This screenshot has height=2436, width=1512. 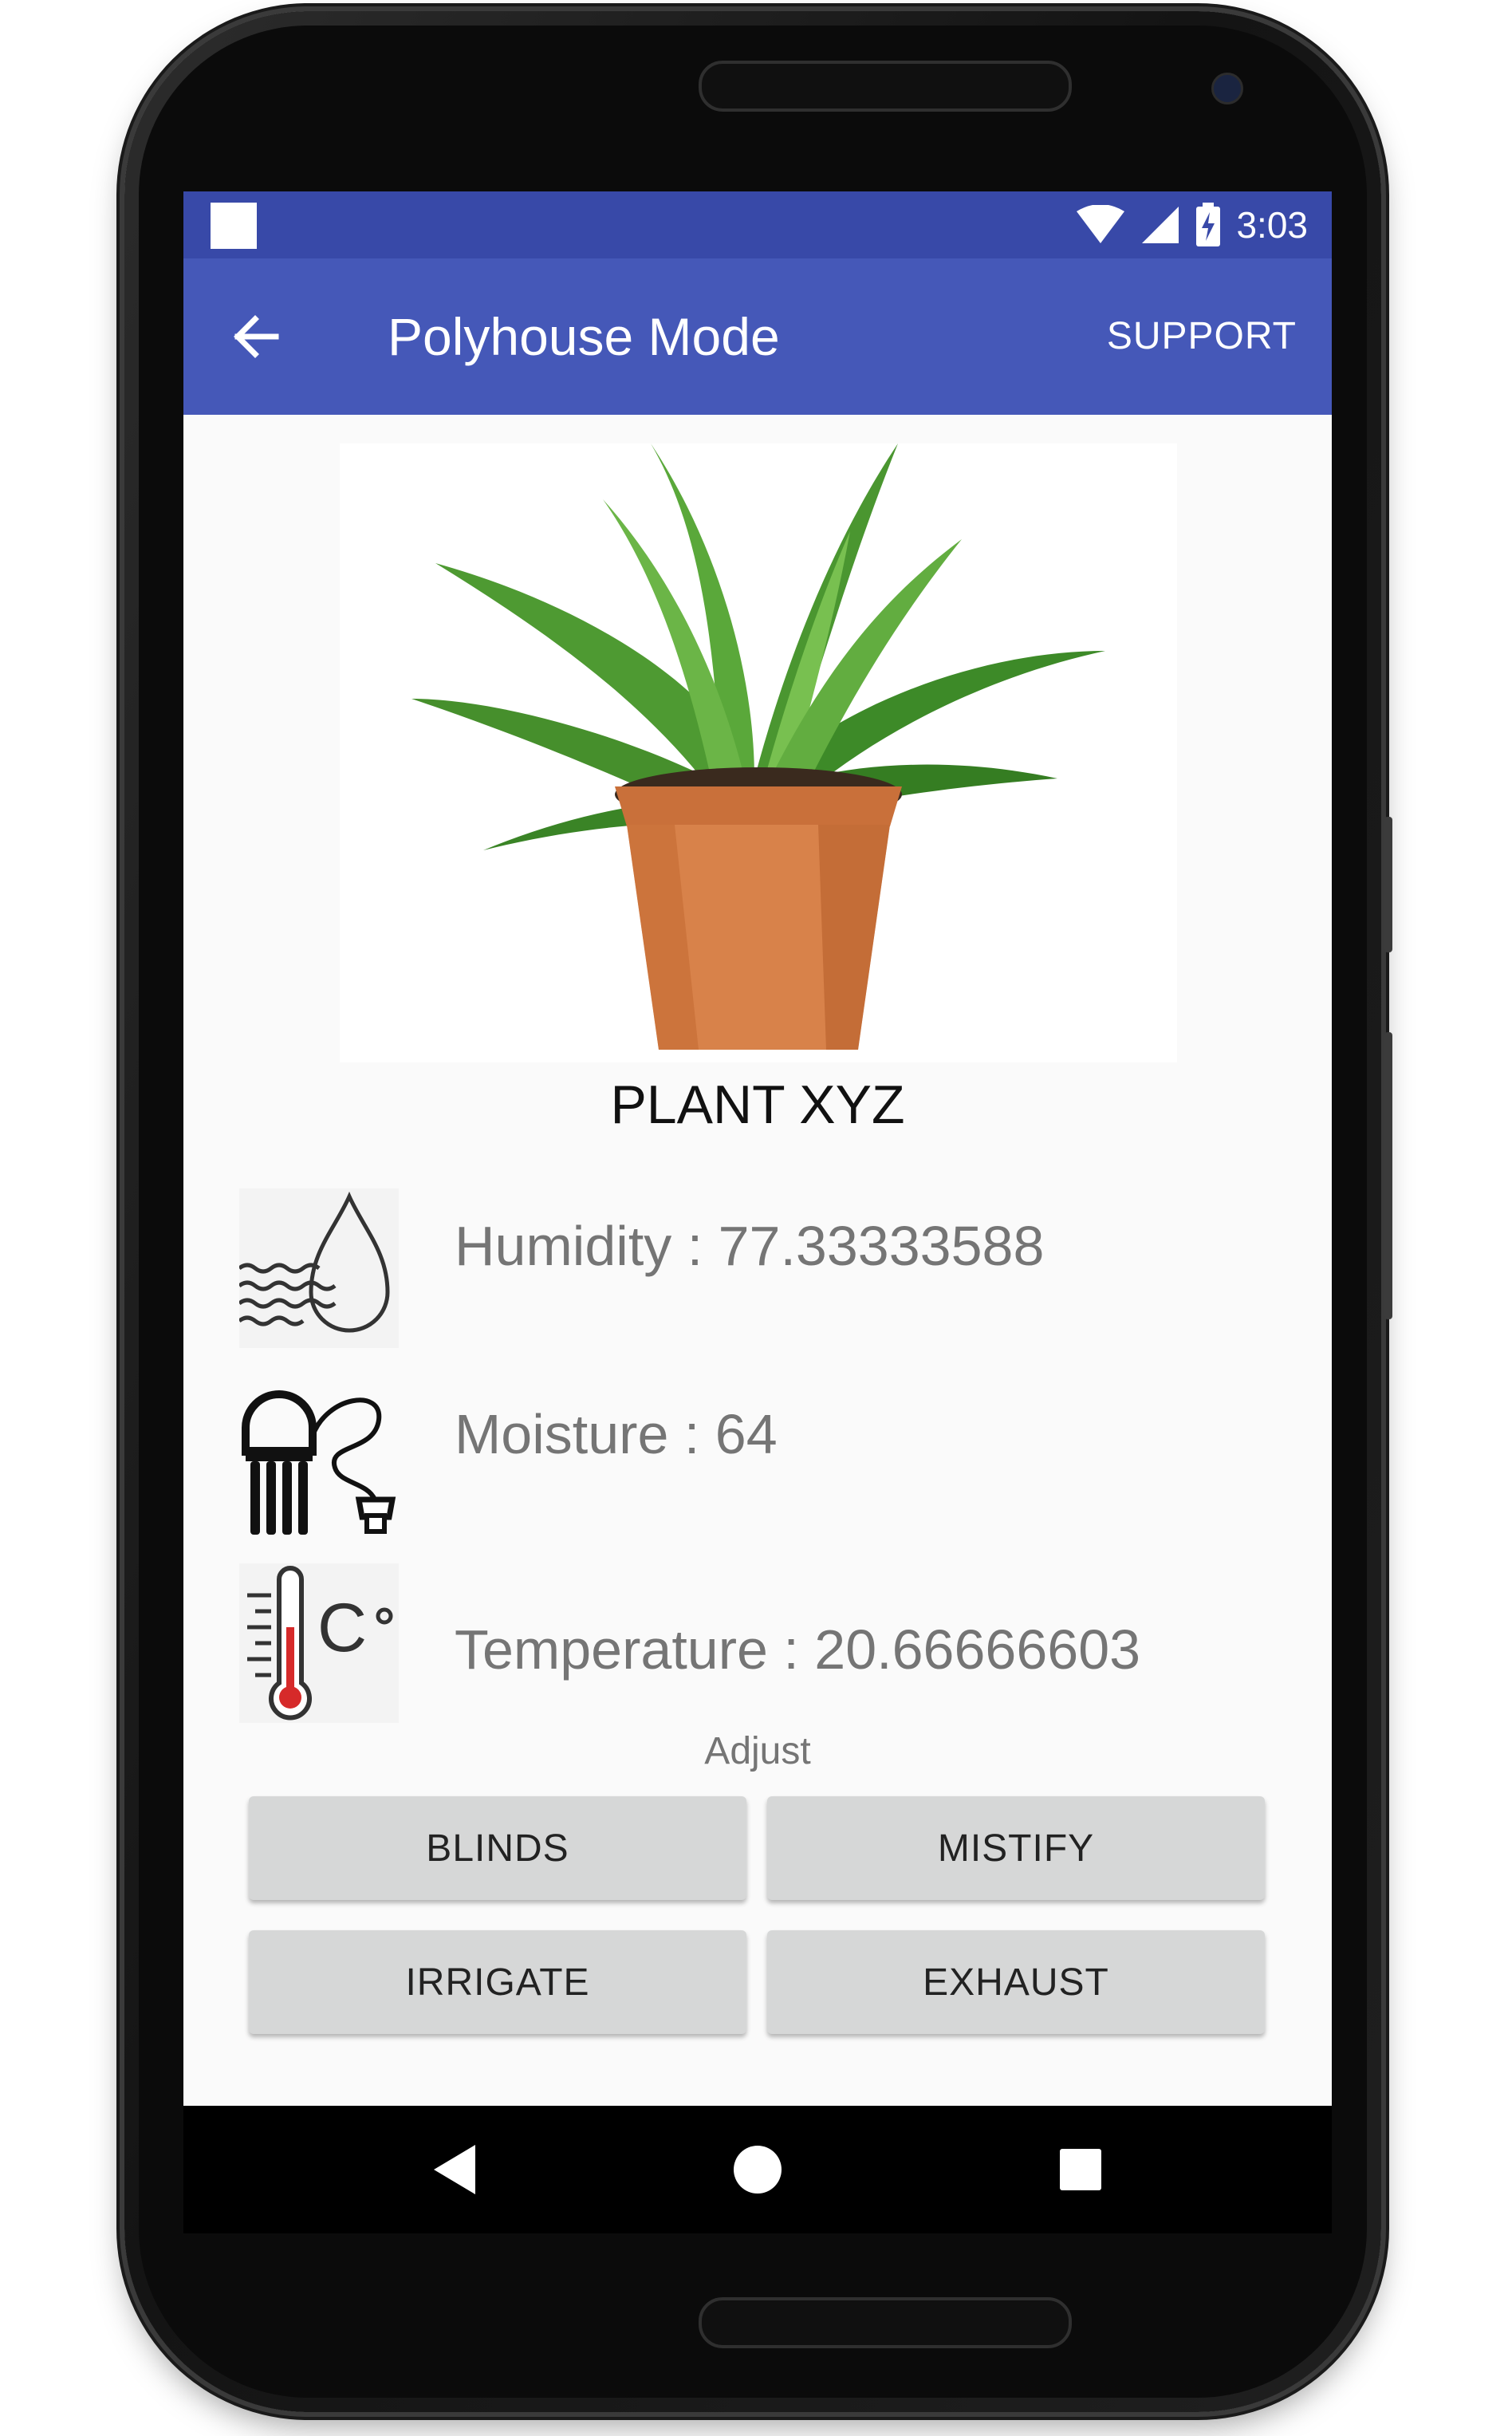 What do you see at coordinates (885, 2323) in the screenshot?
I see `bottom-speaker` at bounding box center [885, 2323].